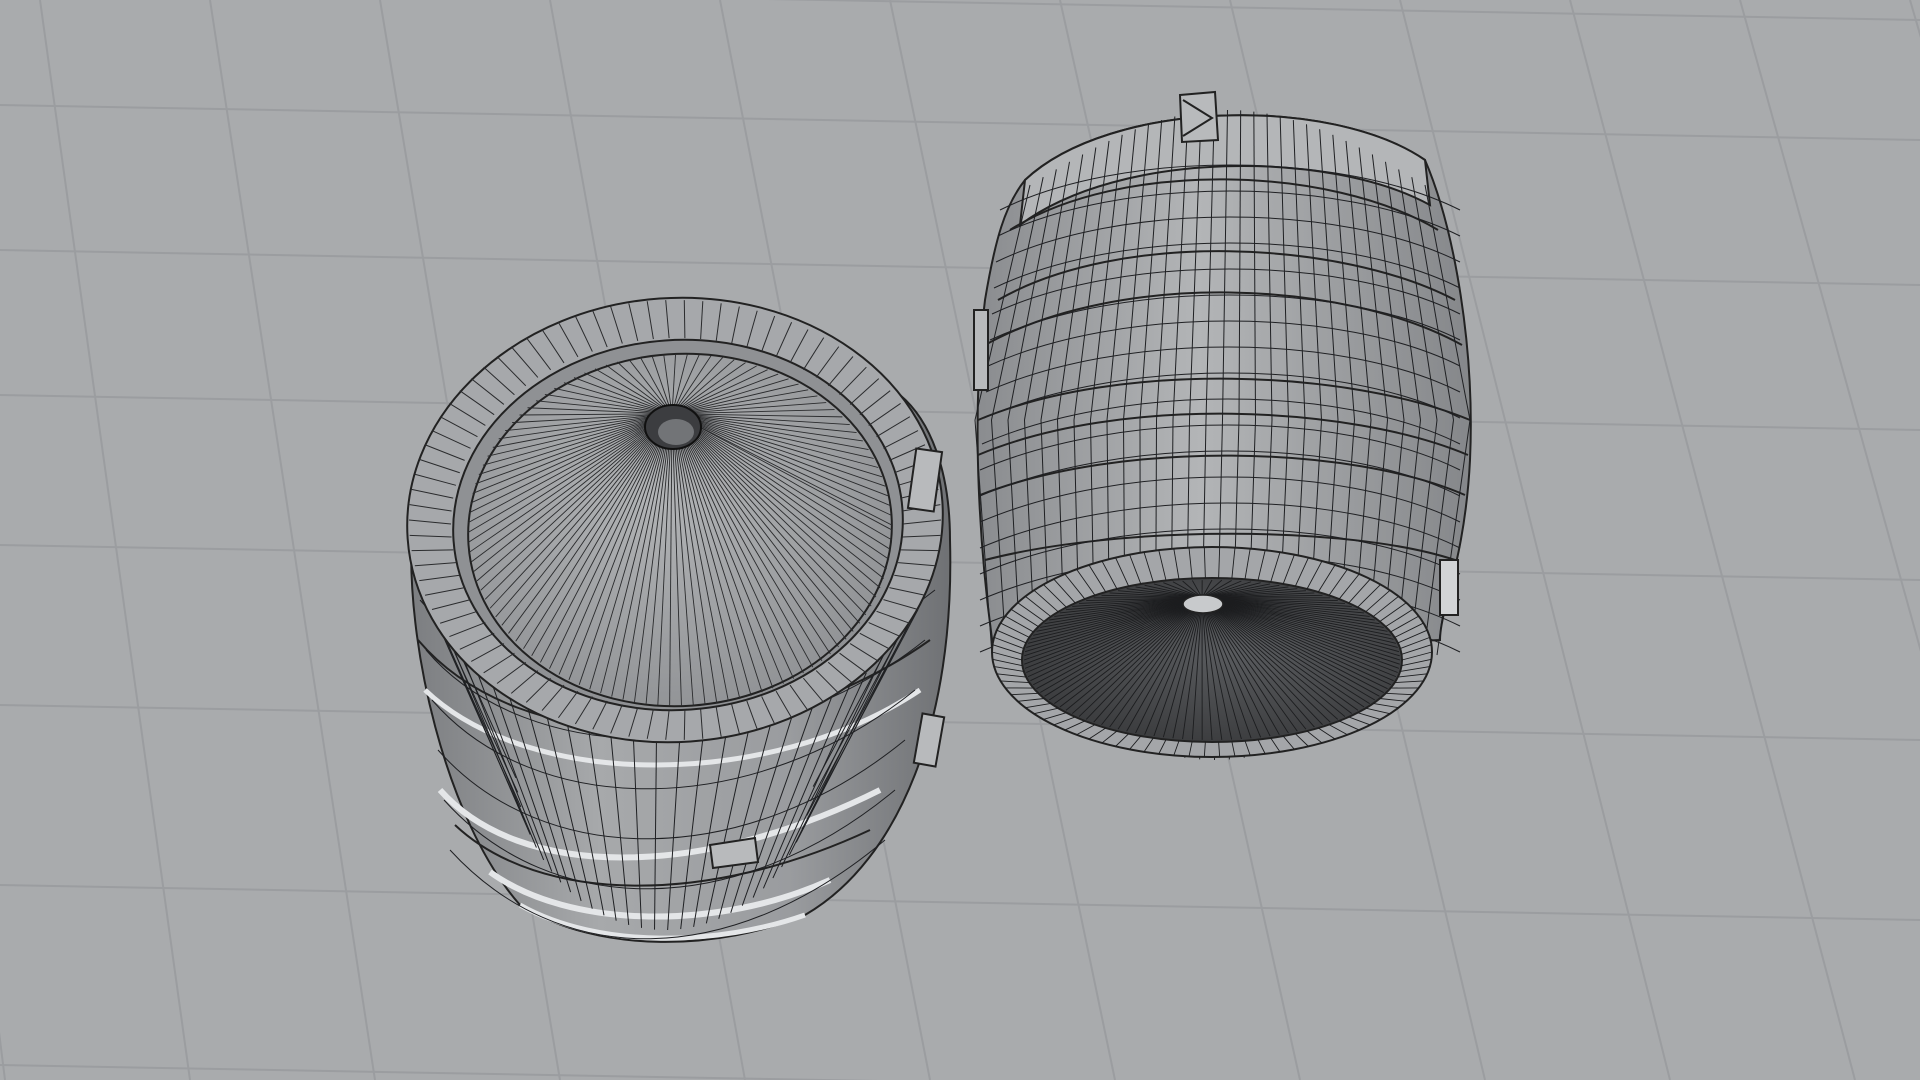 This screenshot has height=1080, width=1920. Describe the element at coordinates (676, 432) in the screenshot. I see `barrel-left-bung-inner` at that location.